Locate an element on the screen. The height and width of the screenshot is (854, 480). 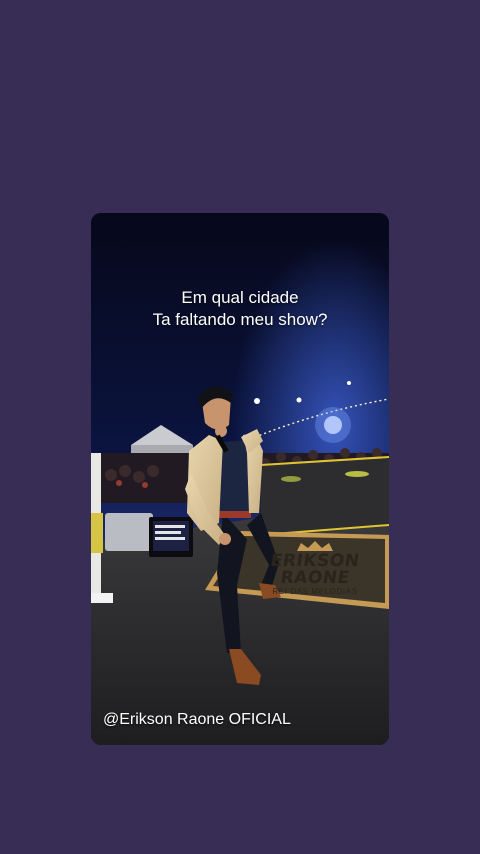
banner-subtitle: REI DAS MELODIAS is located at coordinates (315, 591).